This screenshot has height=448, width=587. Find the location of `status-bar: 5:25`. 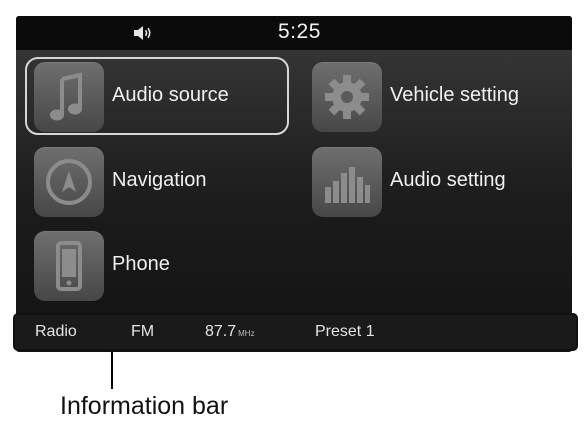

status-bar: 5:25 is located at coordinates (294, 33).